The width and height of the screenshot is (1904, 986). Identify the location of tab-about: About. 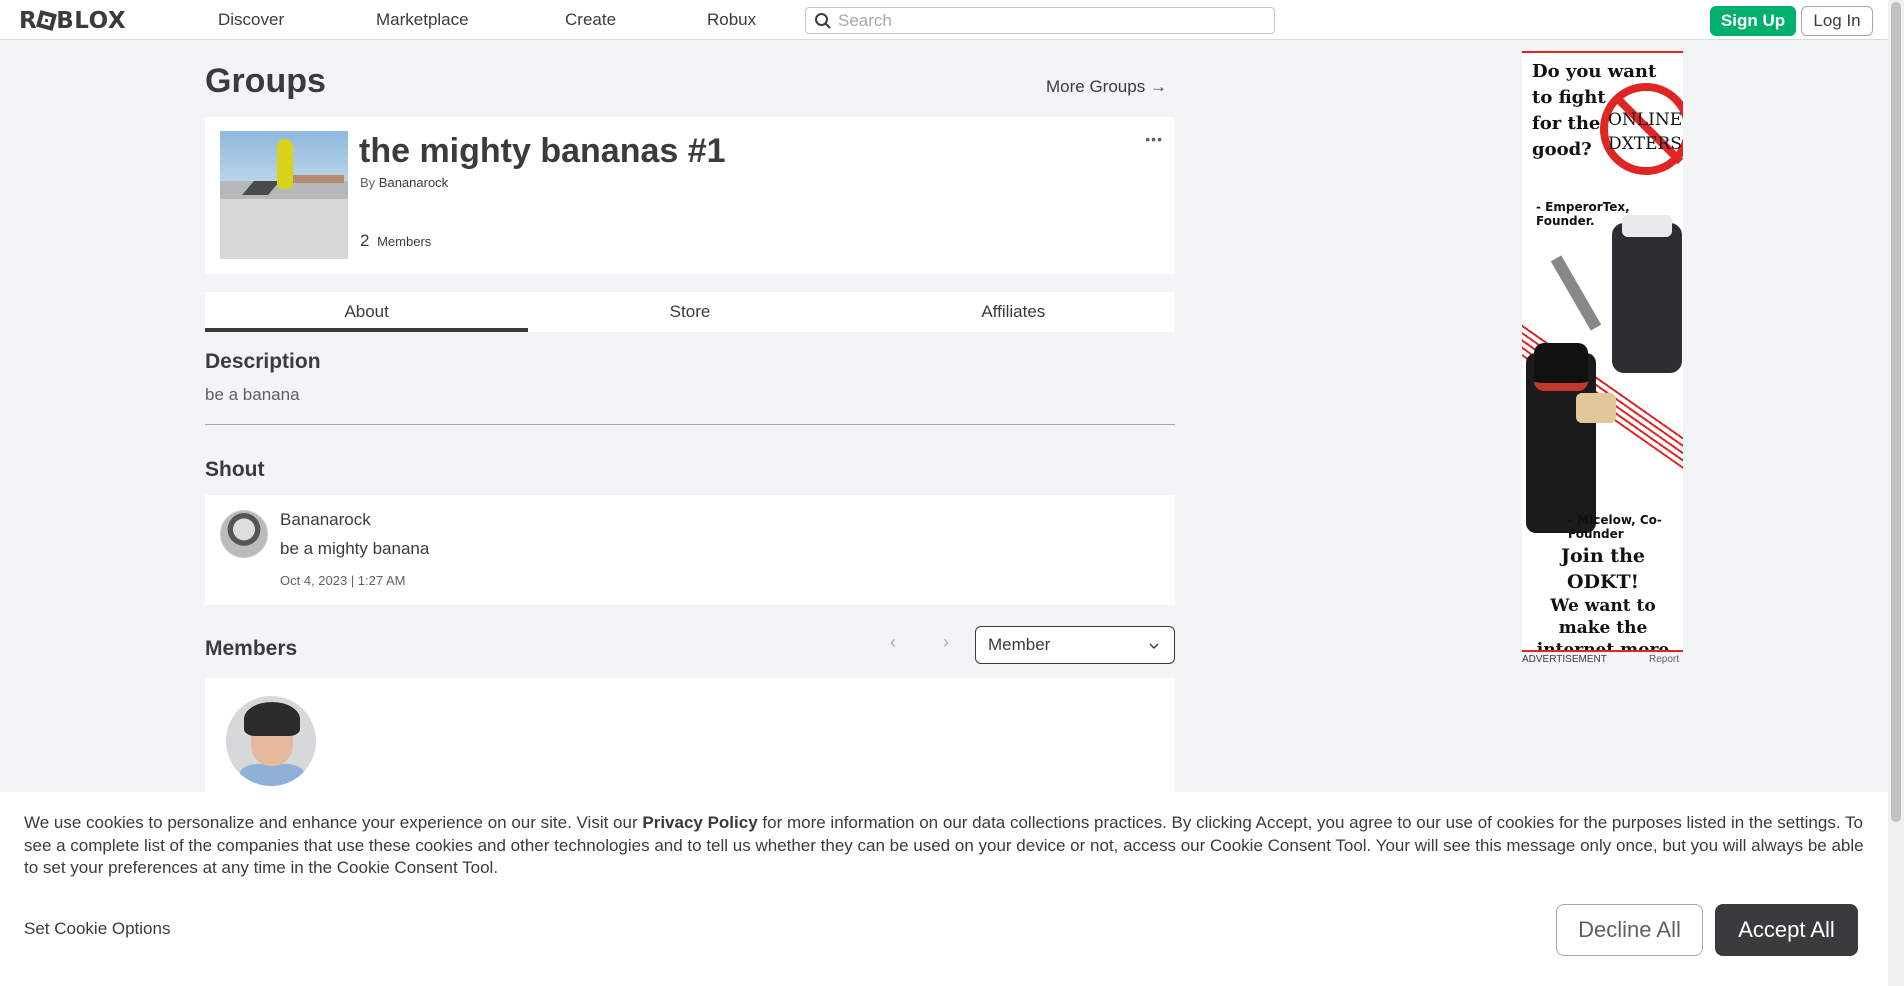
(367, 312).